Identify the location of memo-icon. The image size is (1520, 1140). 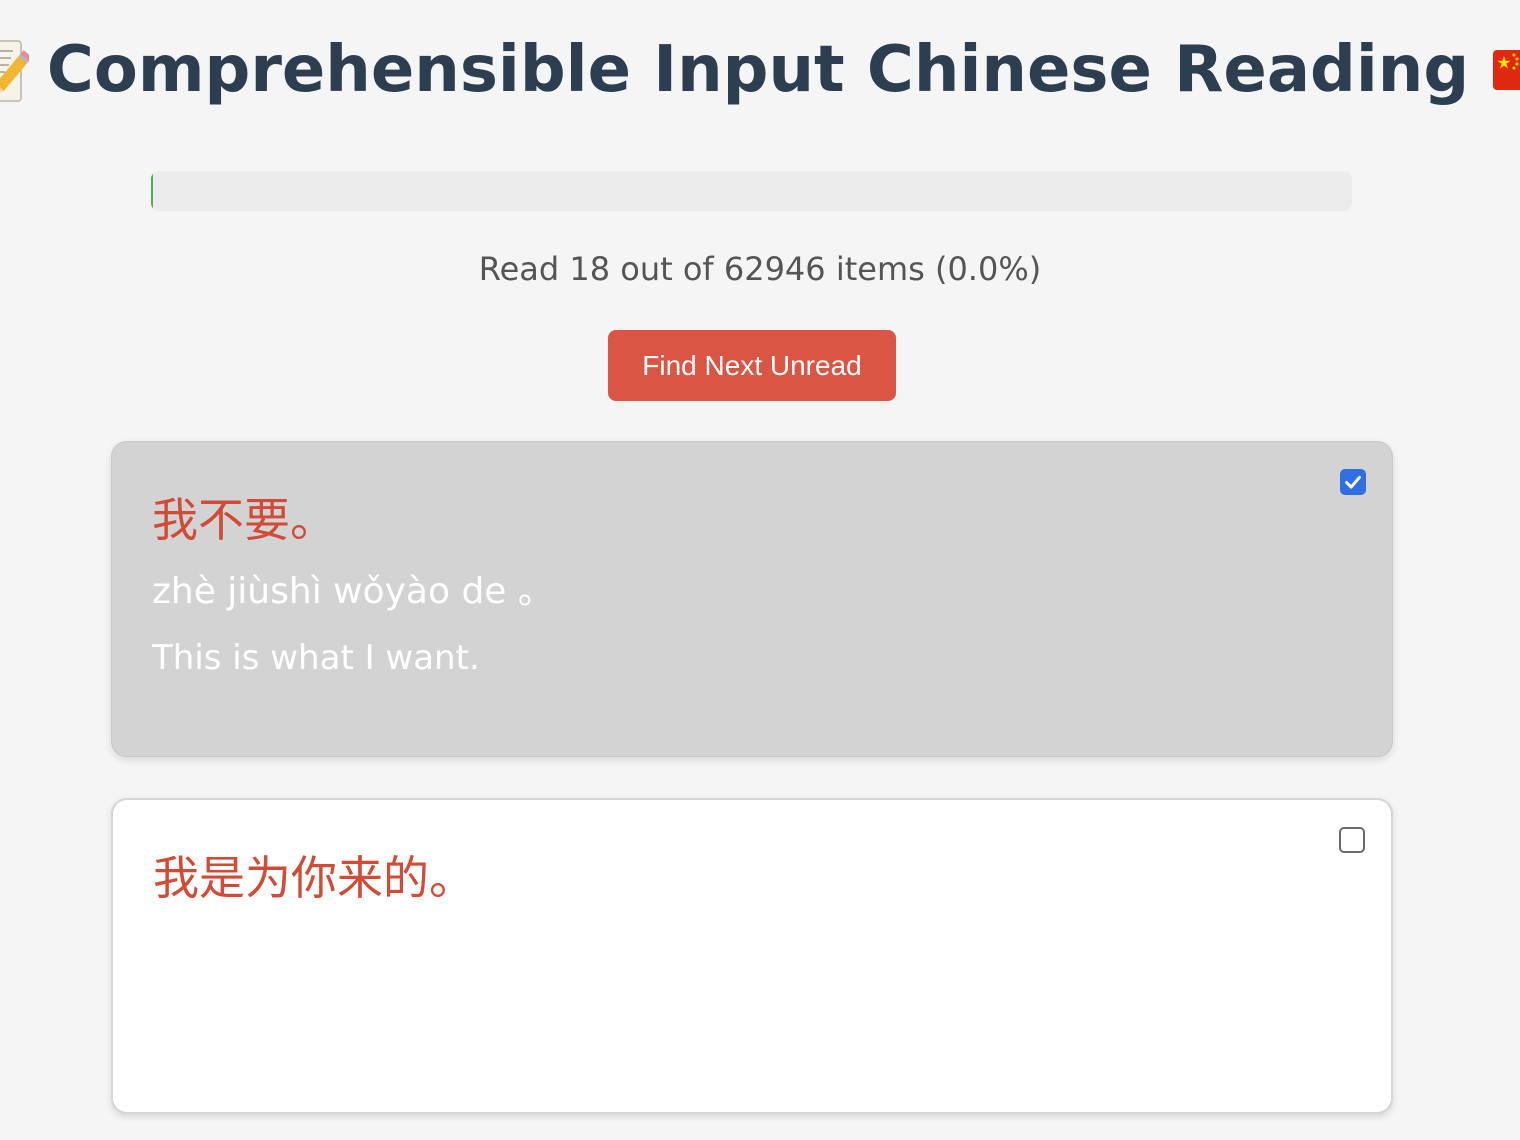
(16, 70).